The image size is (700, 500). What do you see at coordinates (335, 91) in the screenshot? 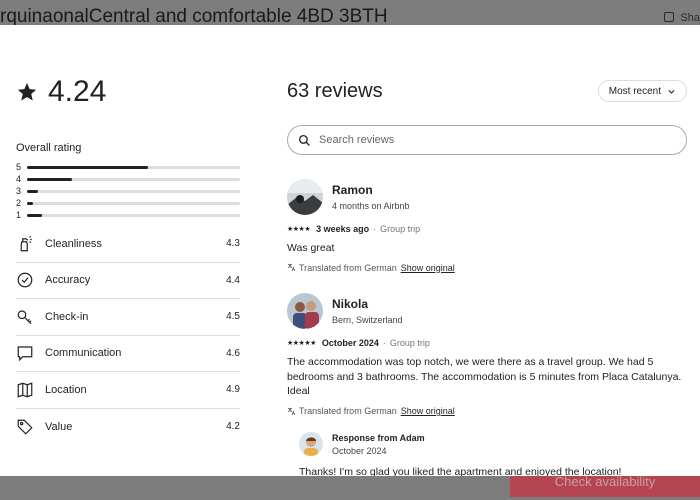
I see `reviews-count: 63 reviews` at bounding box center [335, 91].